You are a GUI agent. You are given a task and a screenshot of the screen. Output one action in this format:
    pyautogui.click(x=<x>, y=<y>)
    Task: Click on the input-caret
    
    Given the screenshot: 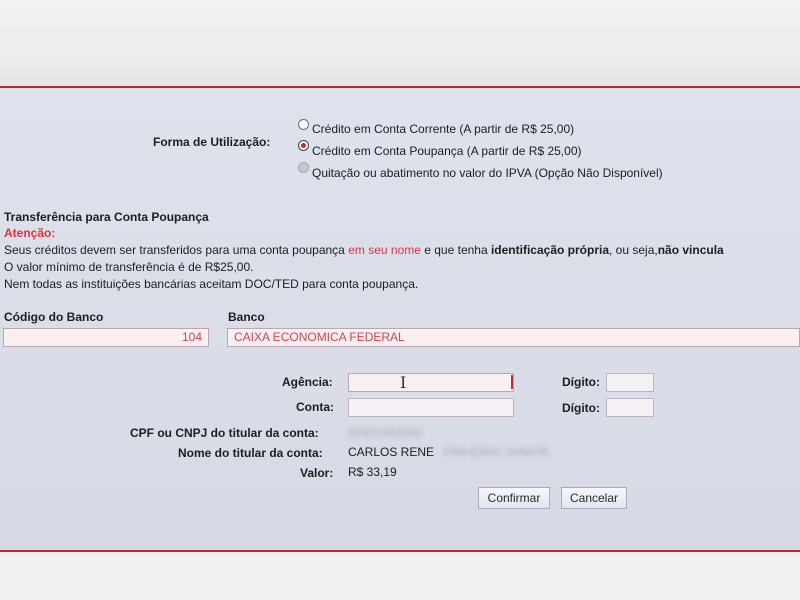 What is the action you would take?
    pyautogui.click(x=512, y=382)
    